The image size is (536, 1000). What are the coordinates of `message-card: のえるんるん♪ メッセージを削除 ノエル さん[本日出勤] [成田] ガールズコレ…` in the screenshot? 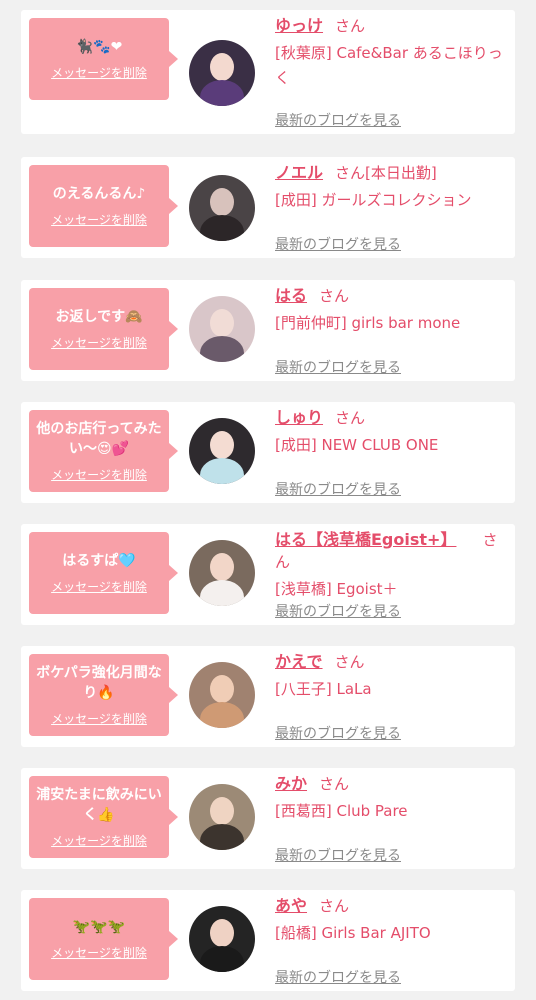 It's located at (268, 207).